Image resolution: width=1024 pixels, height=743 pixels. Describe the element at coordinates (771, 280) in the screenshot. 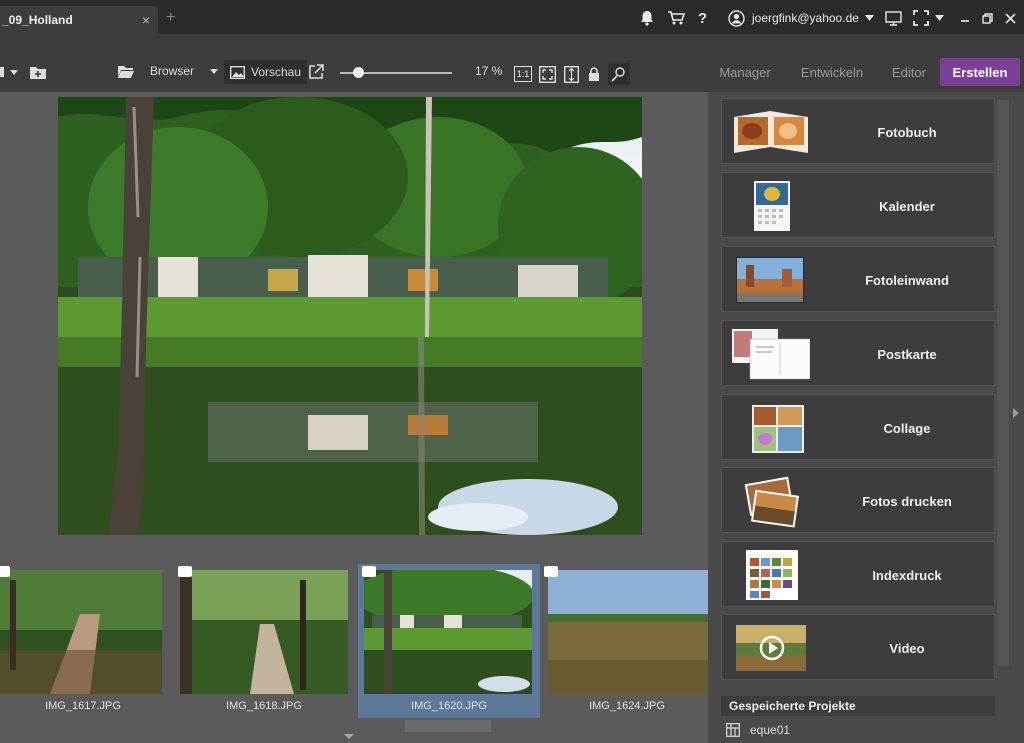

I see `canvas-print-icon` at that location.